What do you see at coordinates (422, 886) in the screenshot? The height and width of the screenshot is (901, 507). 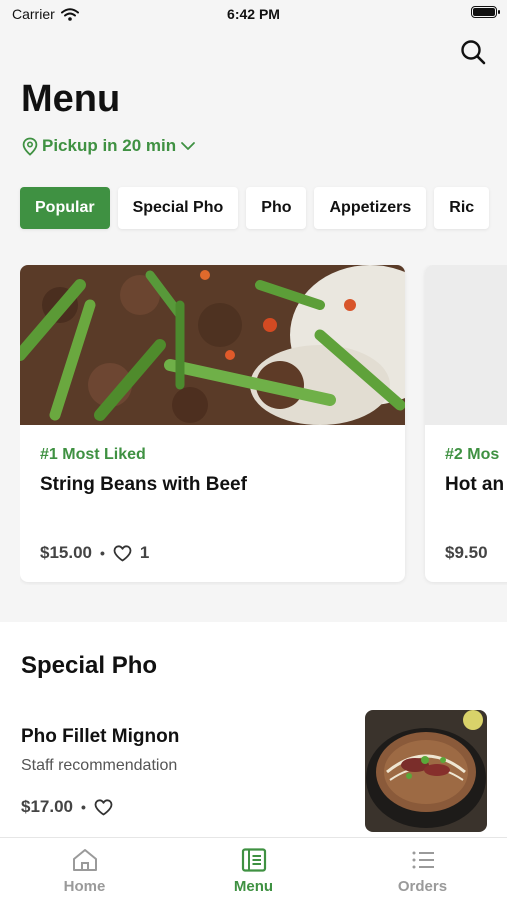 I see `tab-label: Orders` at bounding box center [422, 886].